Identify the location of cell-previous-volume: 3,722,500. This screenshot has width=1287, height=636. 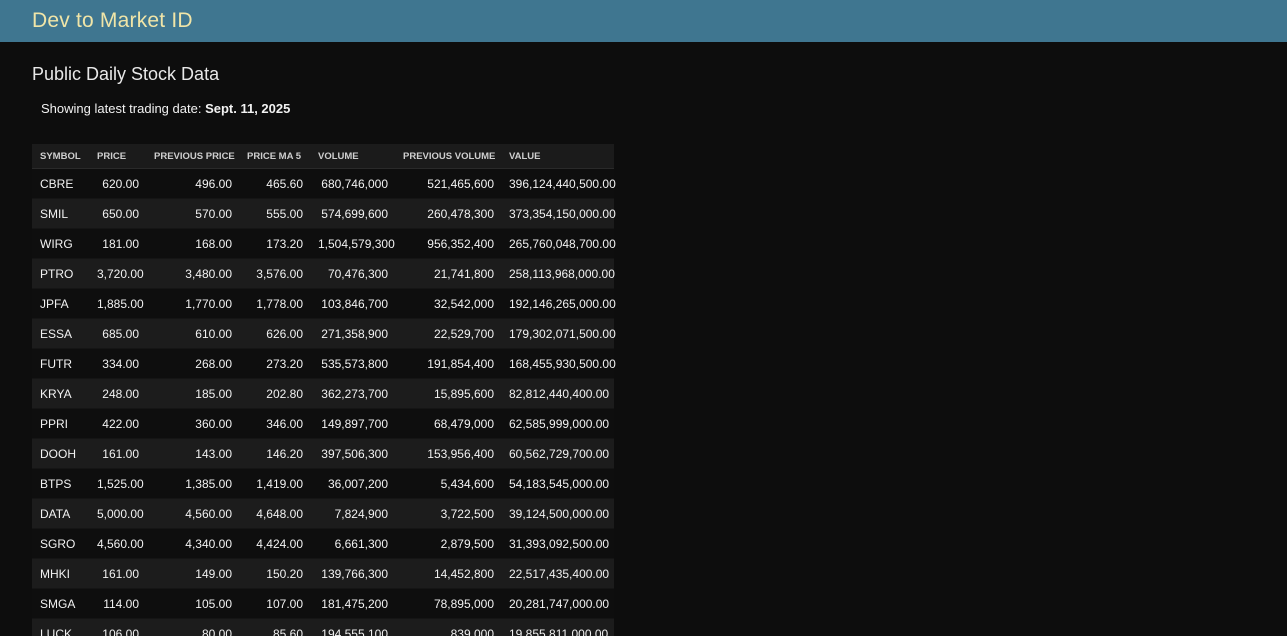
(448, 513).